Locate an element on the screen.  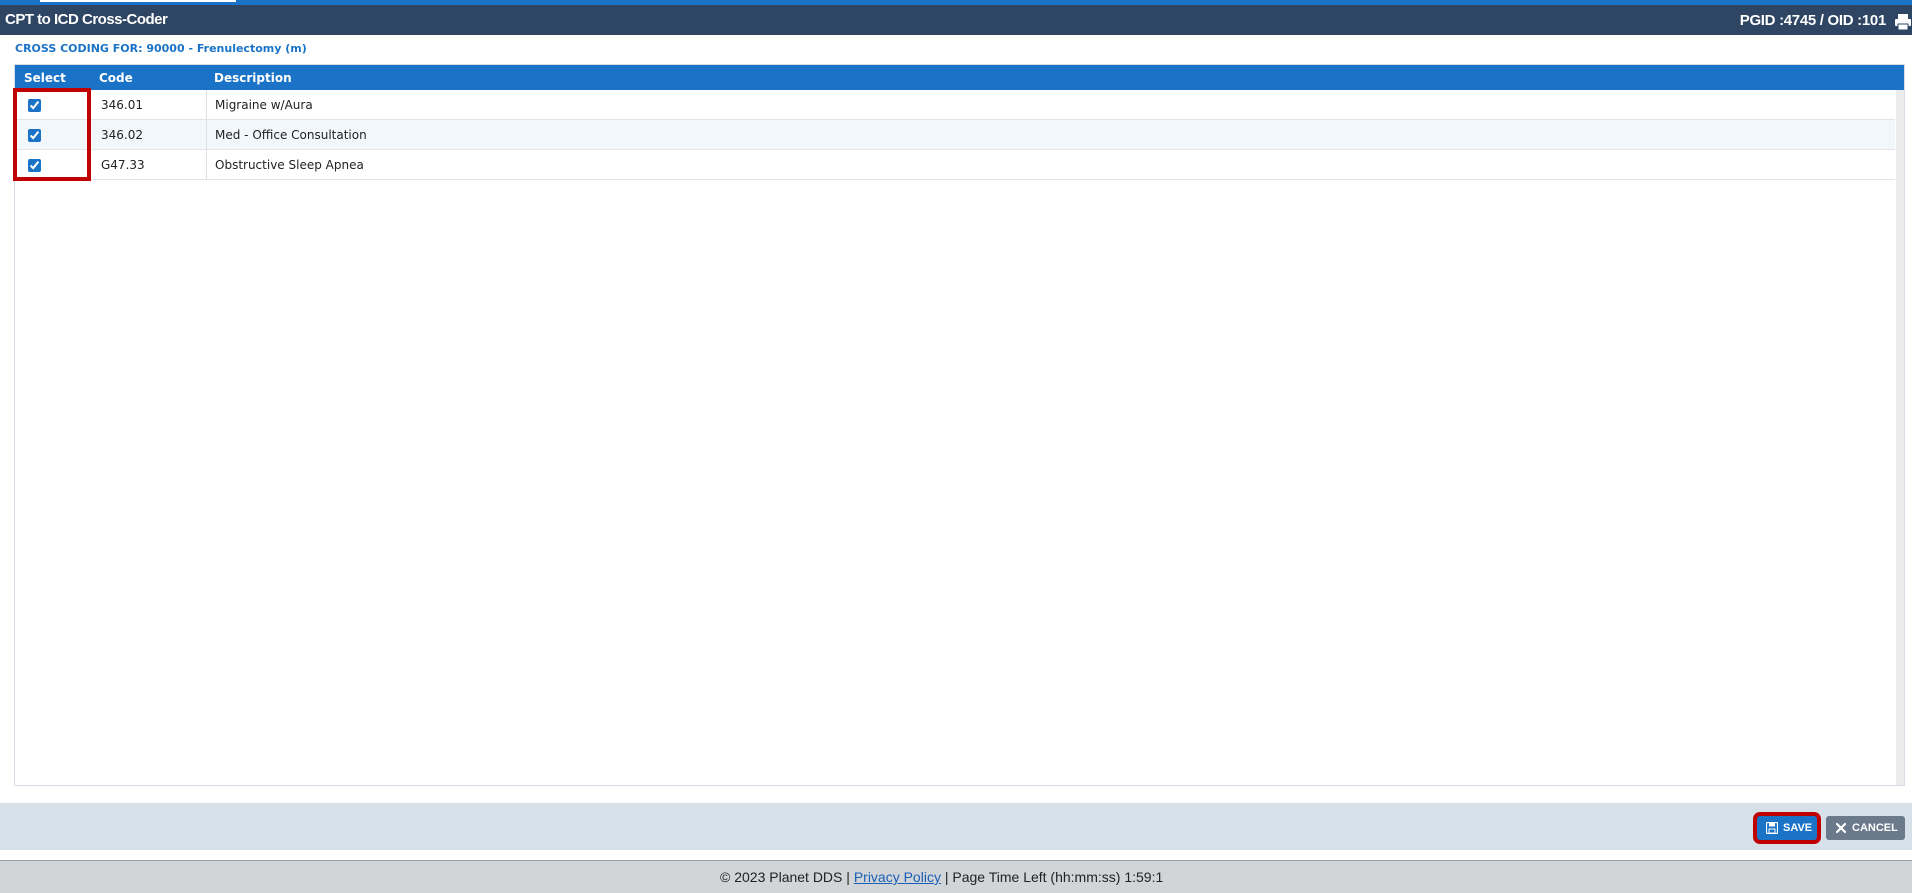
table-row: G47.33 Obstructive Sleep Apnea is located at coordinates (955, 165).